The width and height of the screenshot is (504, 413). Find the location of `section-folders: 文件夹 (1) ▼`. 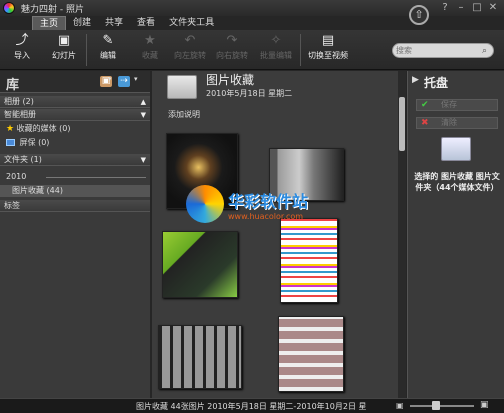

section-folders: 文件夹 (1) ▼ is located at coordinates (75, 160).